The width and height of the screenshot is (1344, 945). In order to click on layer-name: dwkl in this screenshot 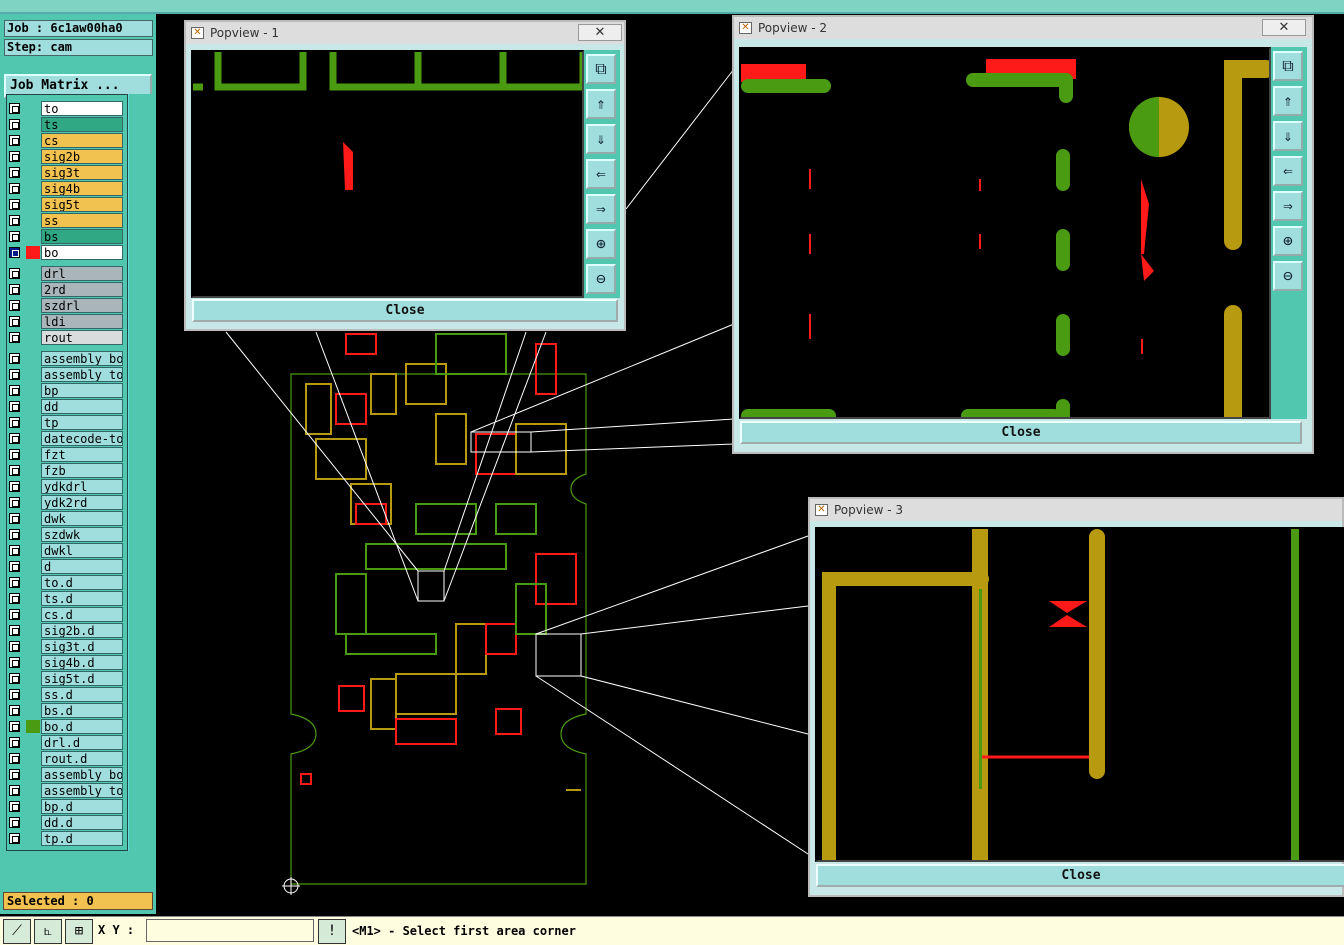, I will do `click(82, 550)`.